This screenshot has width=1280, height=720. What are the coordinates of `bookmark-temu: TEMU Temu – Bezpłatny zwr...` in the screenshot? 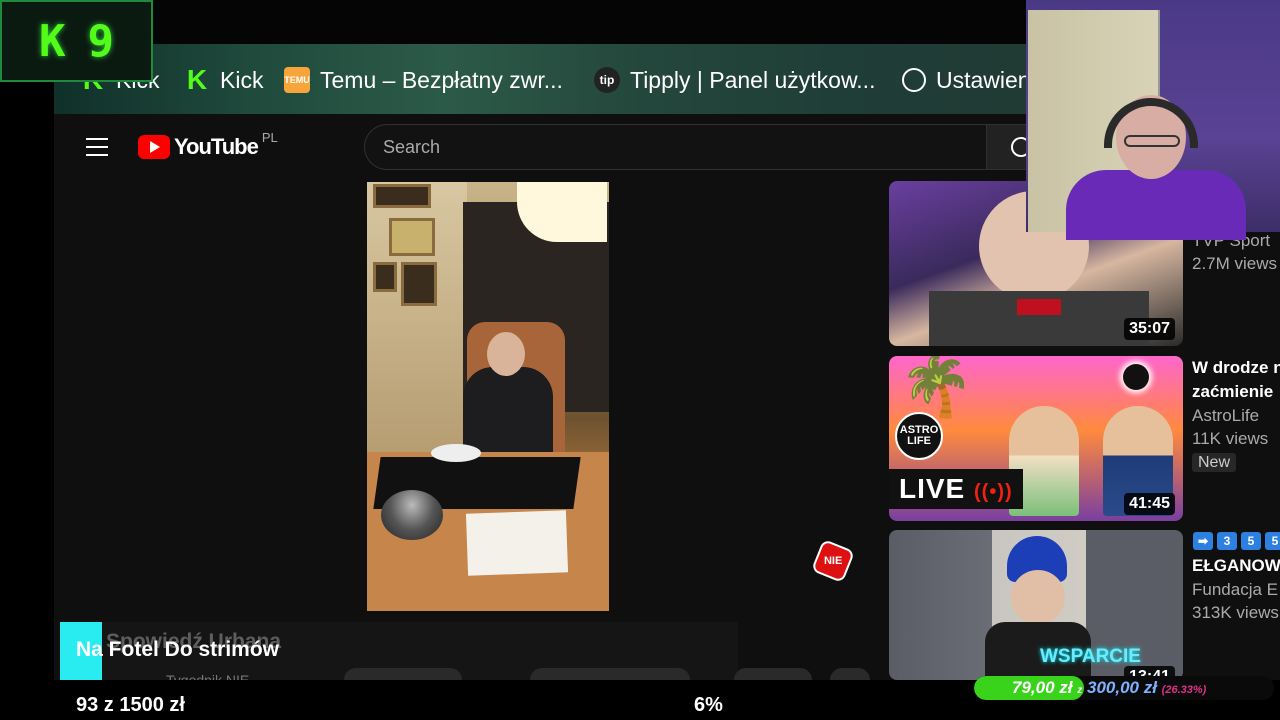 It's located at (423, 80).